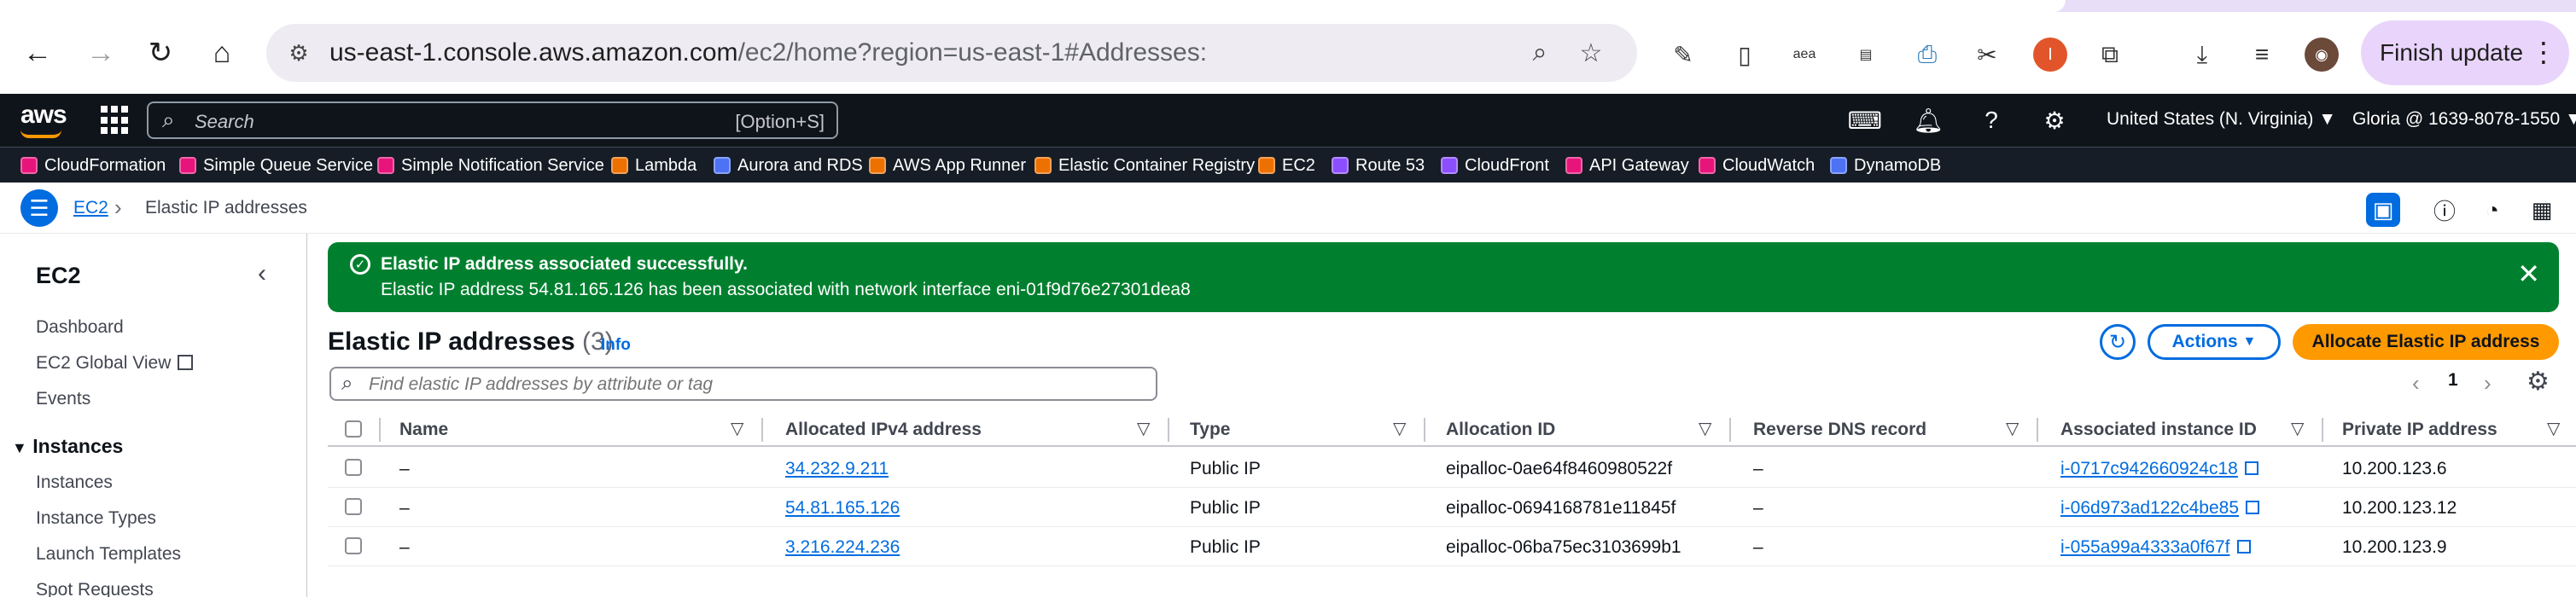 Image resolution: width=2576 pixels, height=597 pixels. Describe the element at coordinates (299, 53) in the screenshot. I see `site-info-icon: ⚙` at that location.